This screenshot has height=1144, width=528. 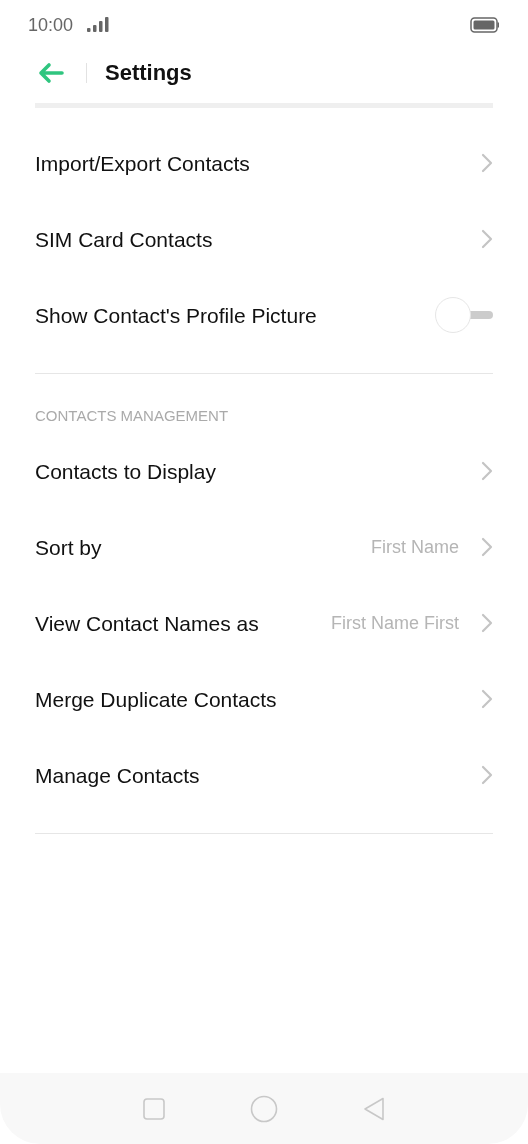 I want to click on home-icon, so click(x=264, y=1108).